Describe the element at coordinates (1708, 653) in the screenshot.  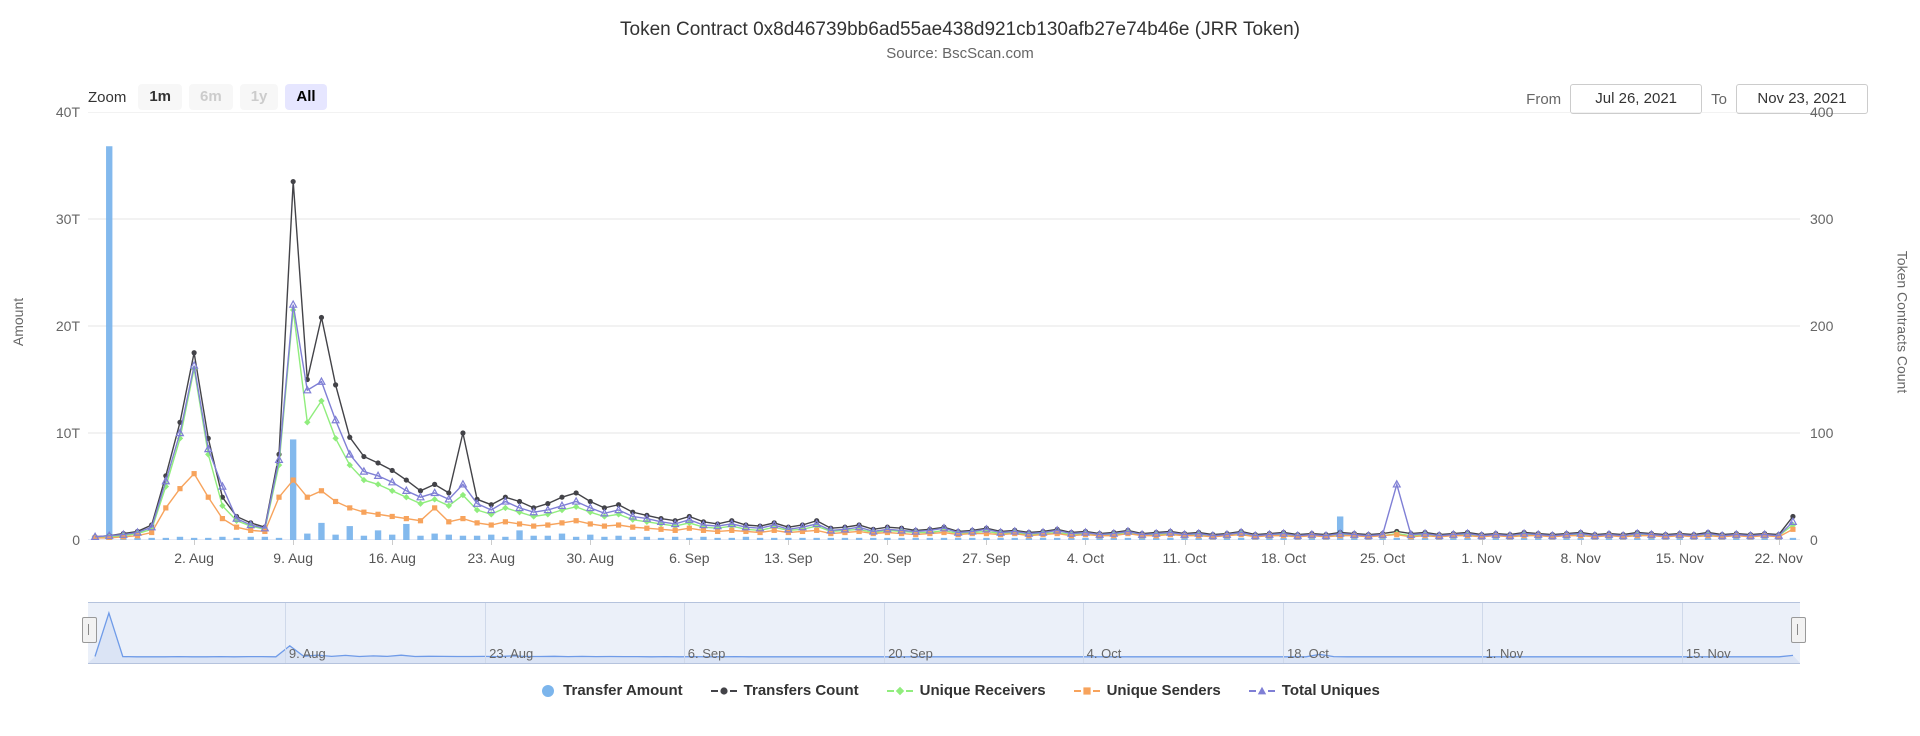
I see `navigator-tick-label: 15. Nov` at that location.